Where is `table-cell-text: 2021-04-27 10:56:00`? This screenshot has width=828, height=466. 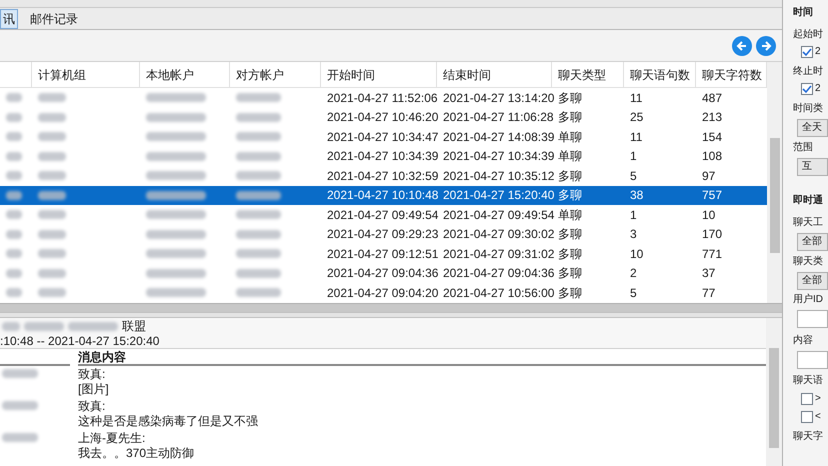 table-cell-text: 2021-04-27 10:56:00 is located at coordinates (497, 293).